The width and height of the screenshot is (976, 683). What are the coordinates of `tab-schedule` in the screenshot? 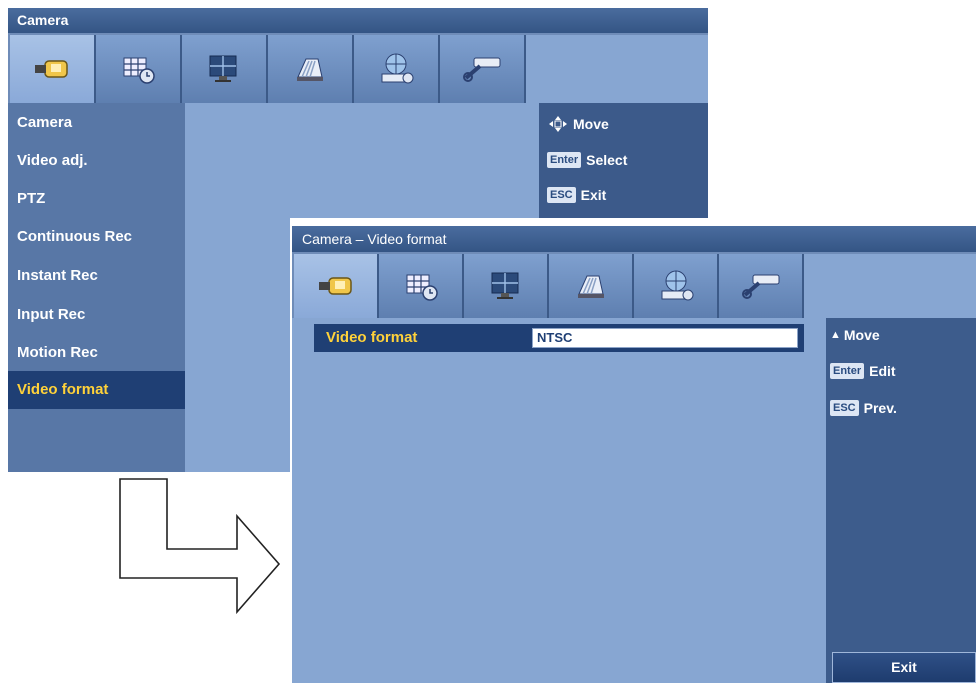 It's located at (421, 286).